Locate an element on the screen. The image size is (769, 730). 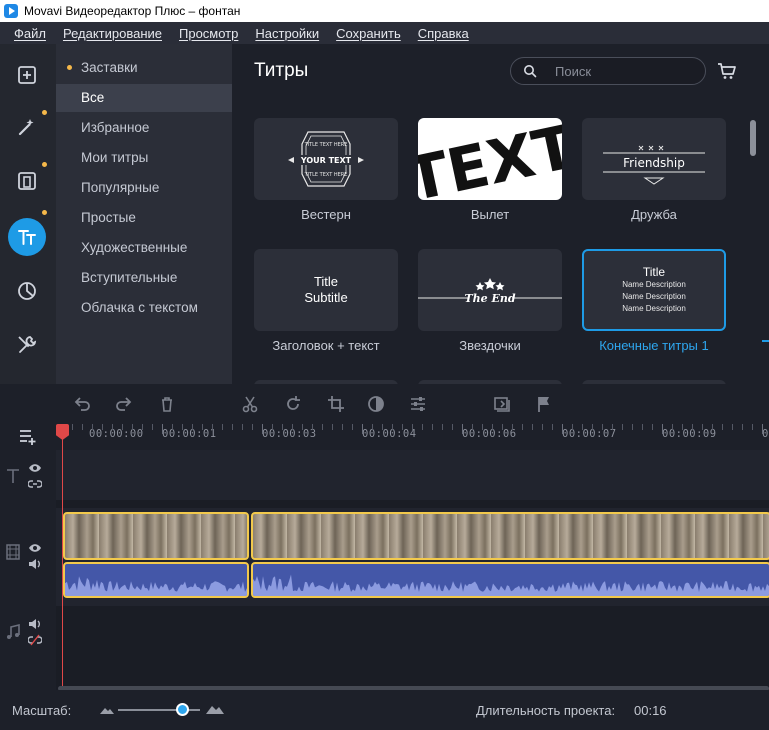
category-intros: Заставки is located at coordinates (144, 68).